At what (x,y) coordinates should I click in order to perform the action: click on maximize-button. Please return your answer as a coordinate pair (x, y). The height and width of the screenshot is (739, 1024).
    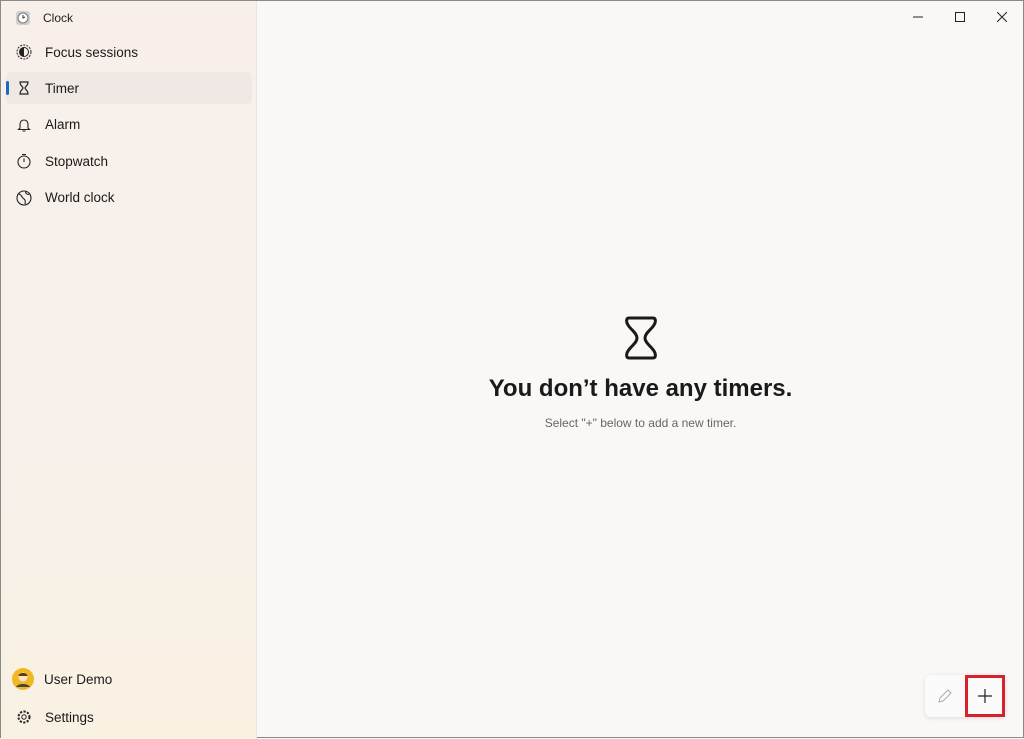
    Looking at the image, I should click on (960, 17).